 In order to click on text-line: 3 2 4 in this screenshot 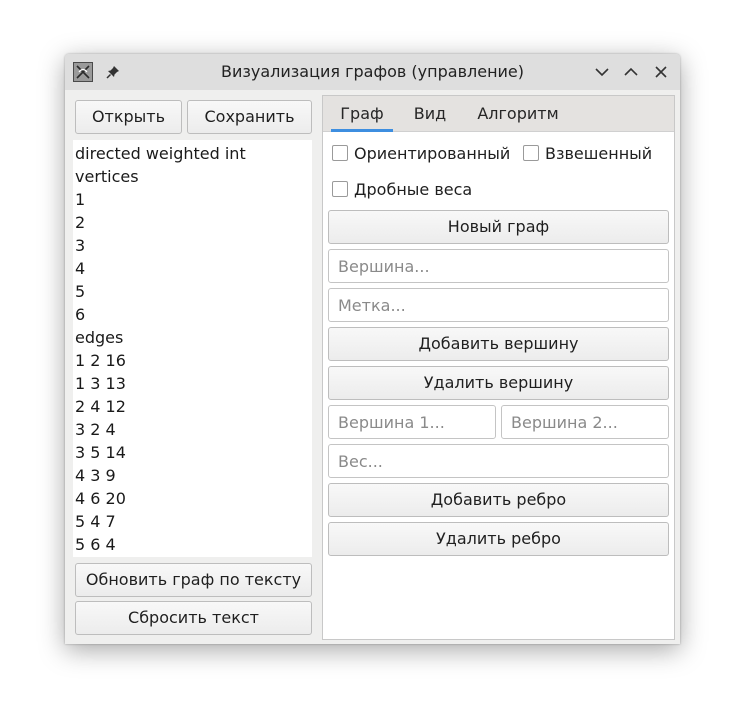, I will do `click(95, 429)`.